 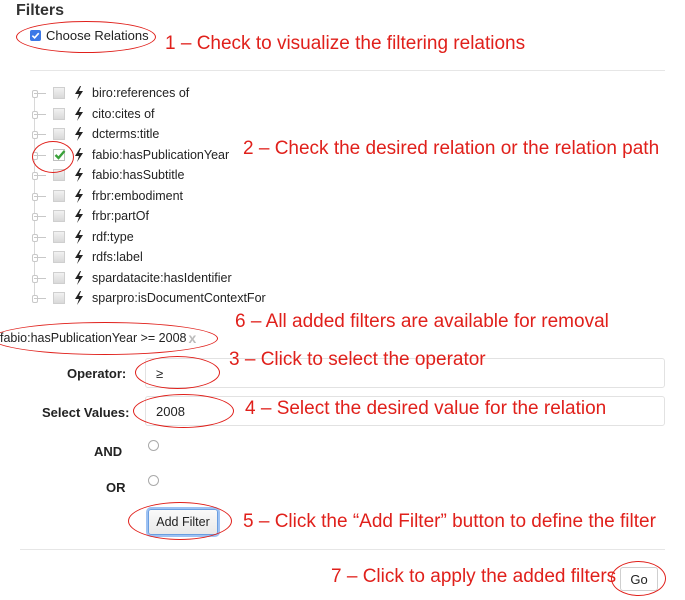 I want to click on tree-item: spardatacite:hasIdentifier, so click(x=170, y=278).